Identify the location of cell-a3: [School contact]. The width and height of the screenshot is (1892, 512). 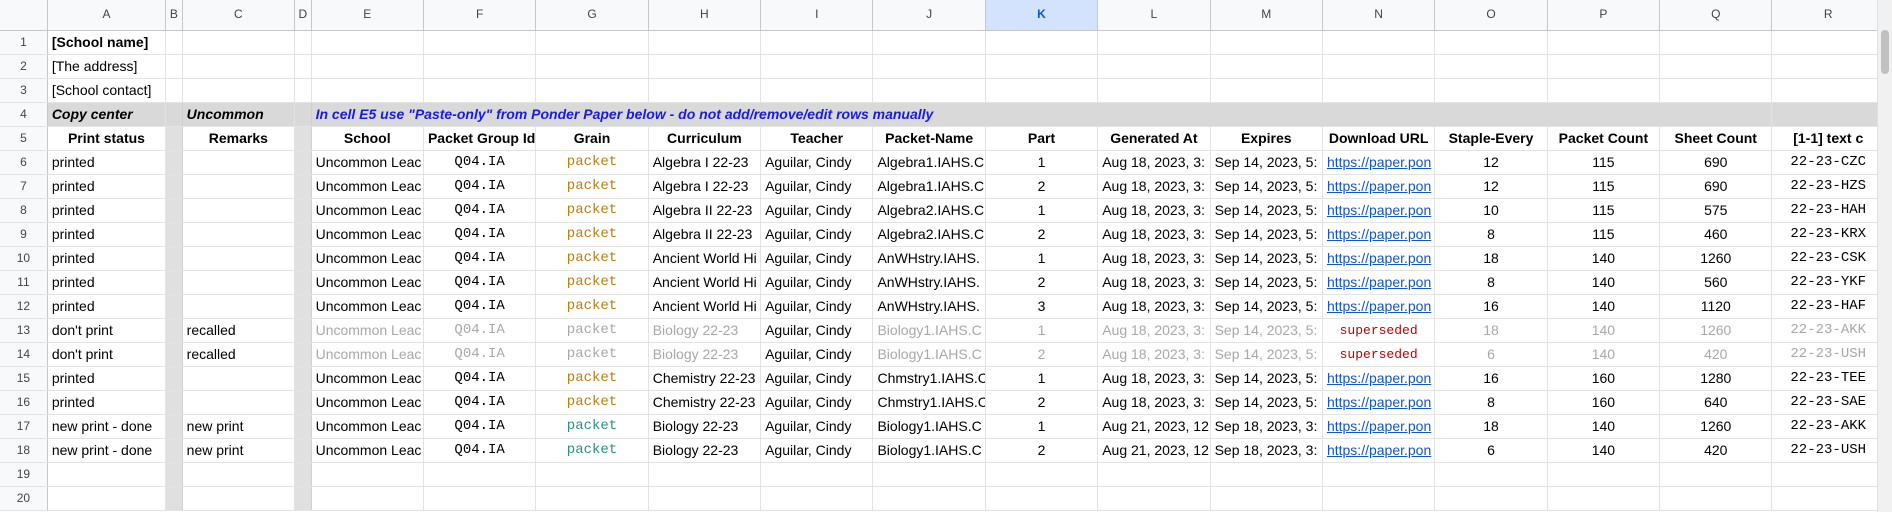
(107, 90).